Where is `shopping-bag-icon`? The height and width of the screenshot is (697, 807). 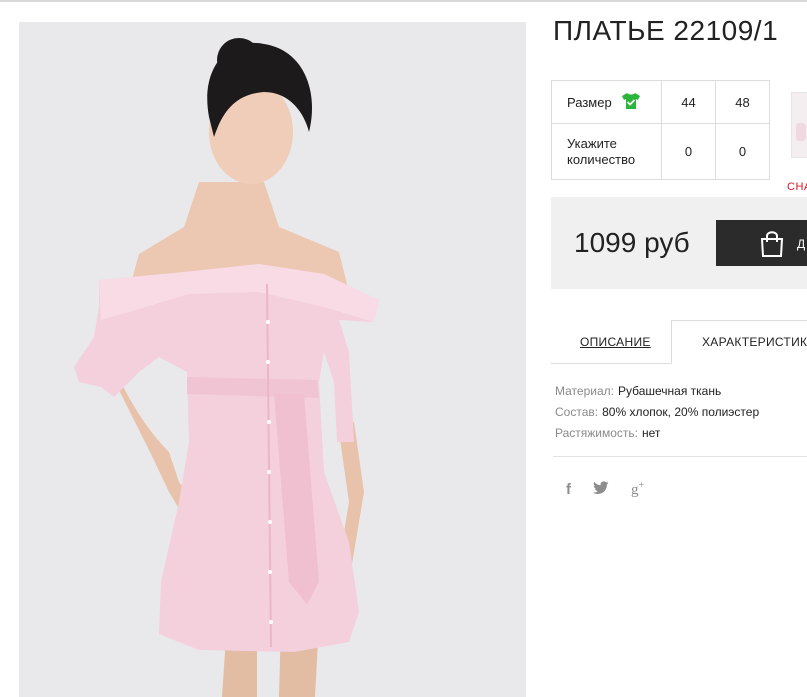
shopping-bag-icon is located at coordinates (772, 246).